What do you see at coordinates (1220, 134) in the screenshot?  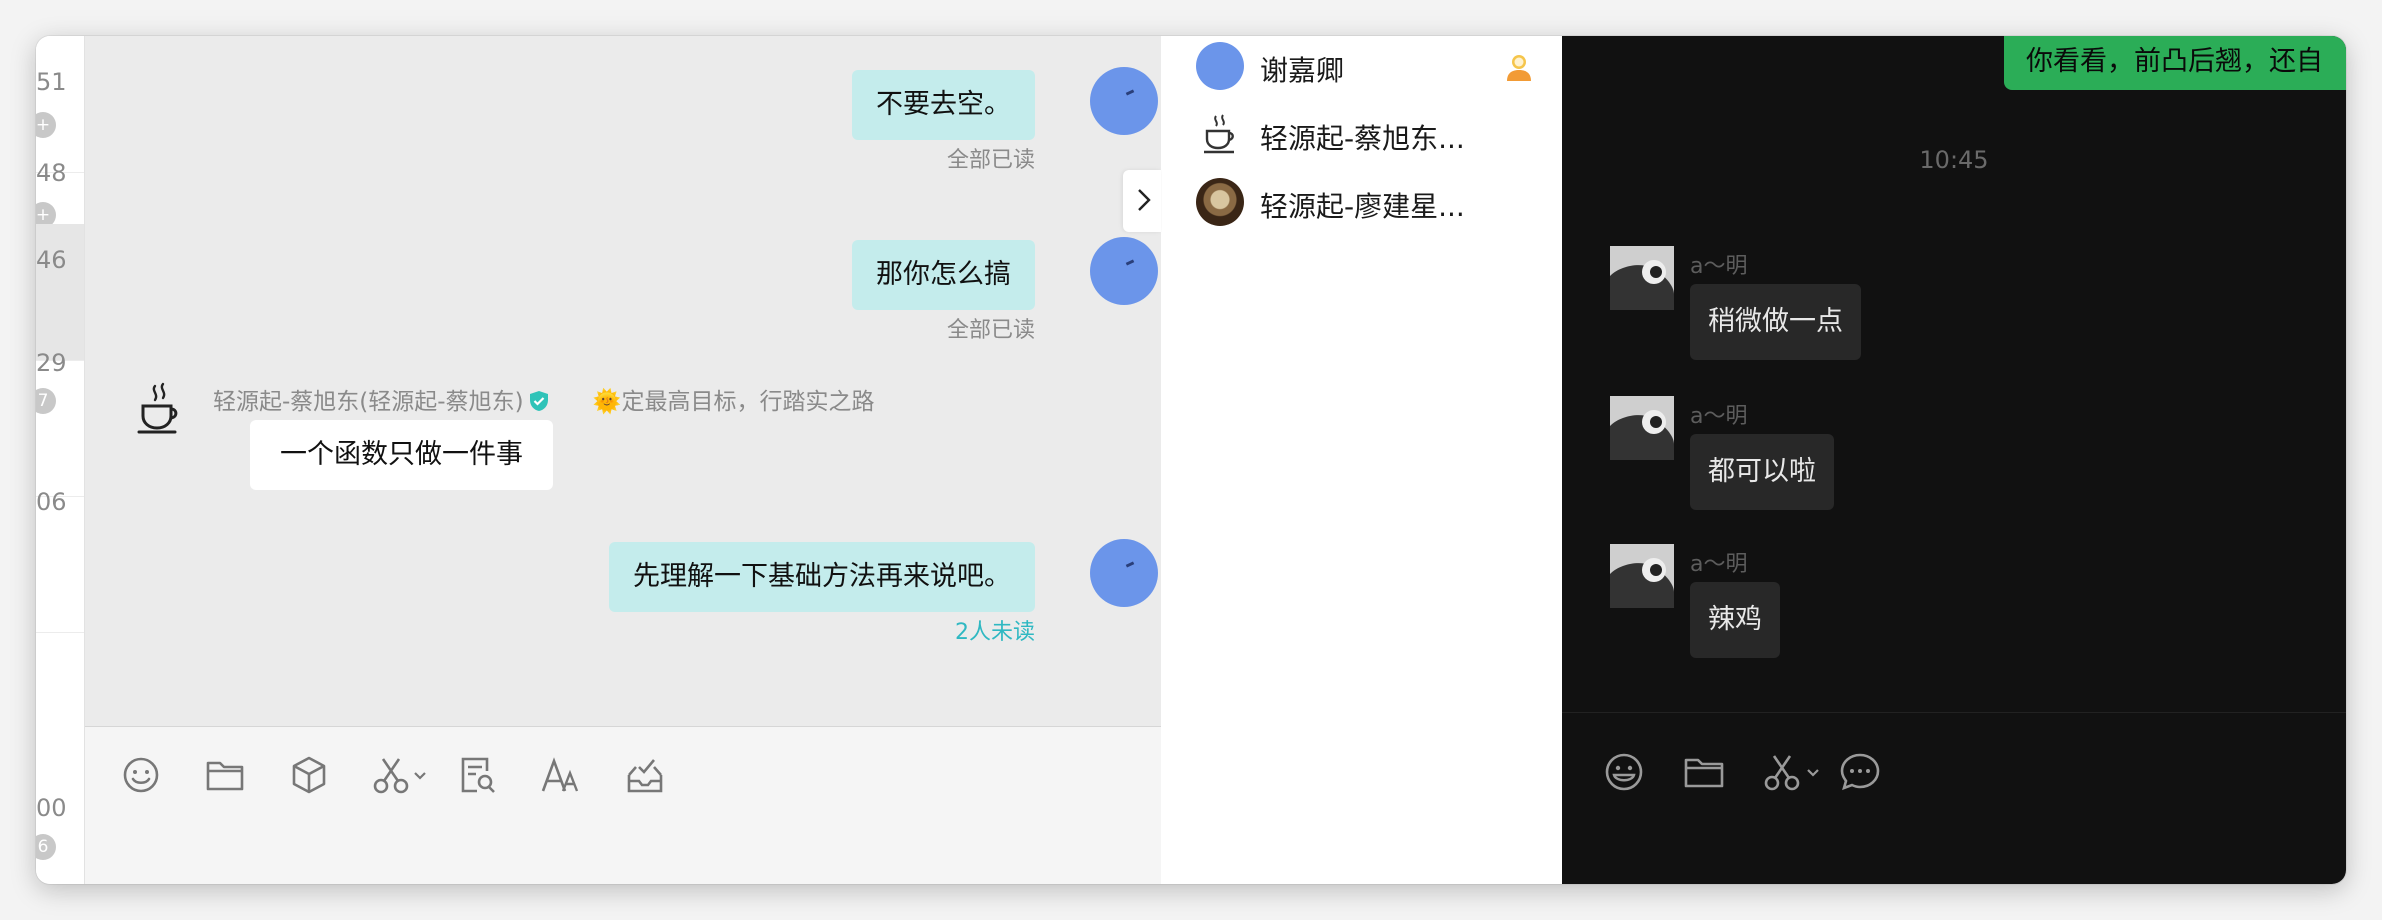 I see `coffee-cup-icon` at bounding box center [1220, 134].